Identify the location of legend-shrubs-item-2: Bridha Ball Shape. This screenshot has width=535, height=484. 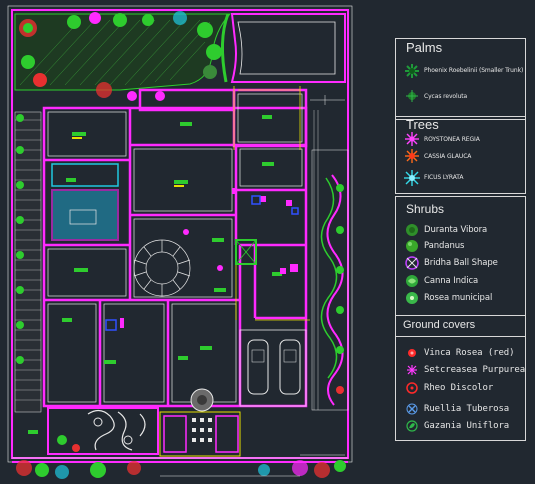
(451, 263).